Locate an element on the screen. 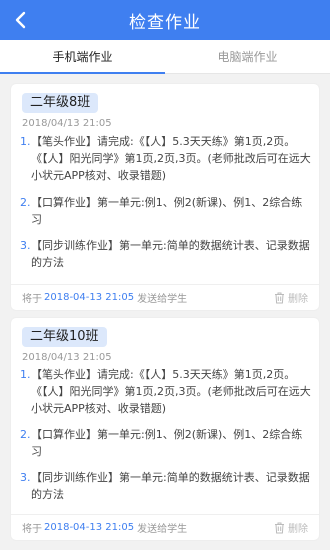 The height and width of the screenshot is (550, 330). tab-bar: 手机端作业 电脑端作业 is located at coordinates (165, 57).